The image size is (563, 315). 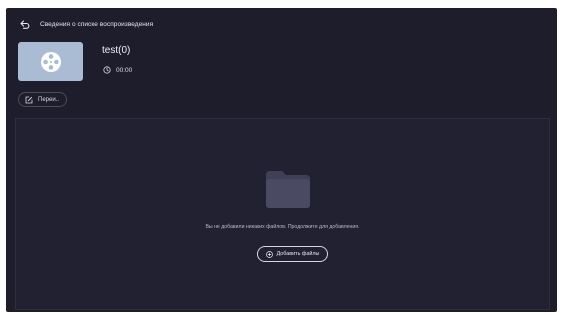 I want to click on back-button, so click(x=25, y=24).